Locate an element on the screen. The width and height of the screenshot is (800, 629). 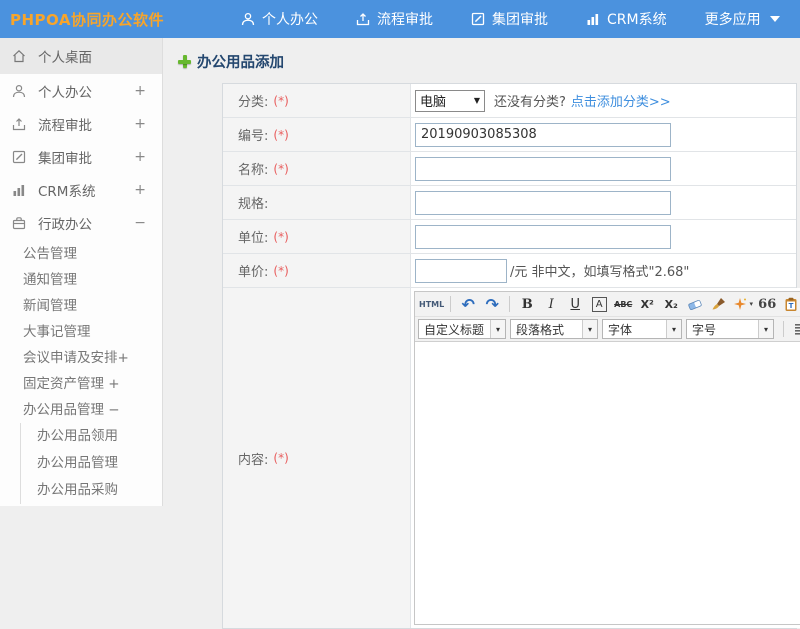
sidebar-item-supplies-purchase: 办公用品采购 is located at coordinates (91, 490).